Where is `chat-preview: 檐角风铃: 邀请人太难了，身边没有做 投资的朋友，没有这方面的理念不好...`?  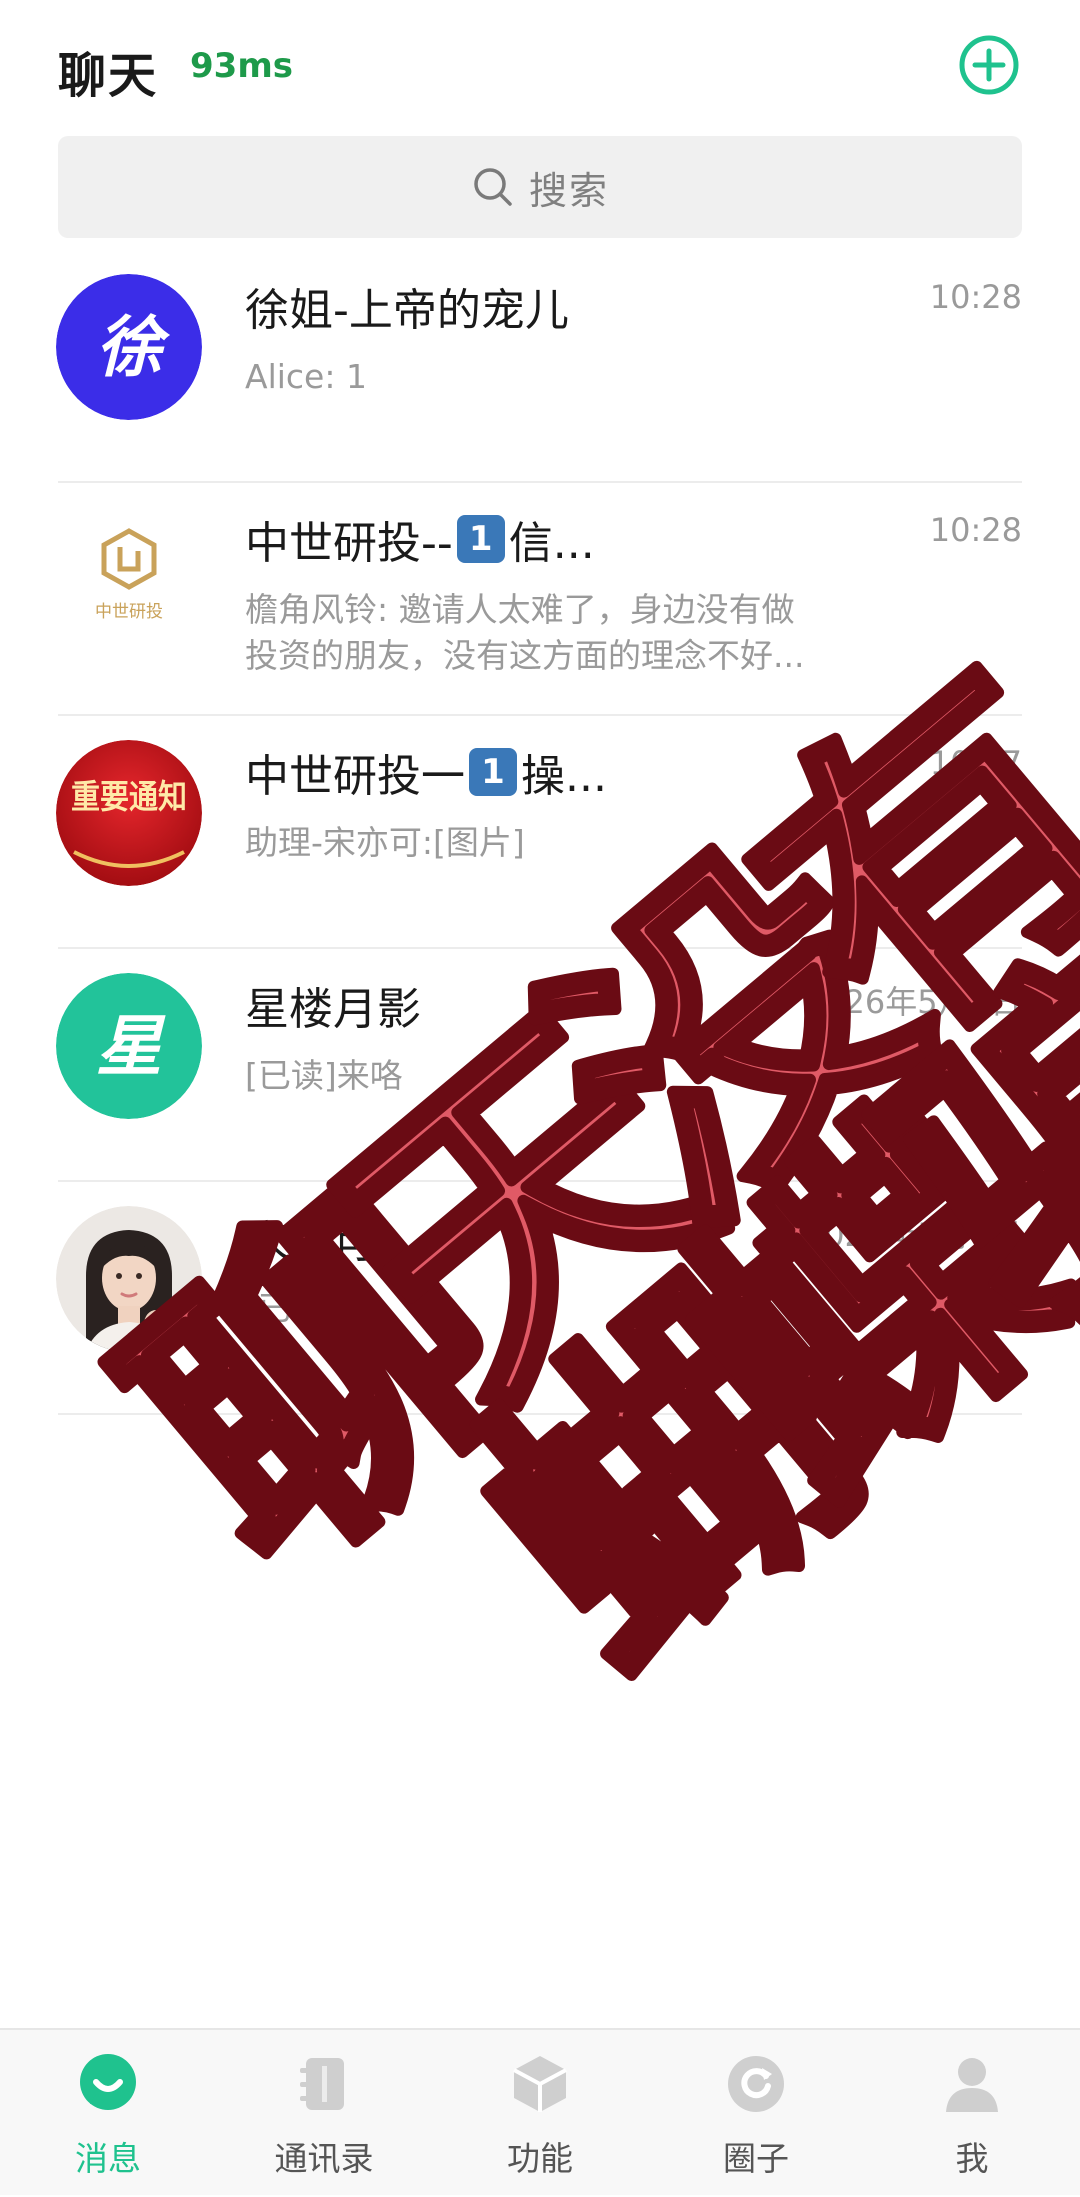 chat-preview: 檐角风铃: 邀请人太难了，身边没有做 投资的朋友，没有这方面的理念不好... is located at coordinates (545, 633).